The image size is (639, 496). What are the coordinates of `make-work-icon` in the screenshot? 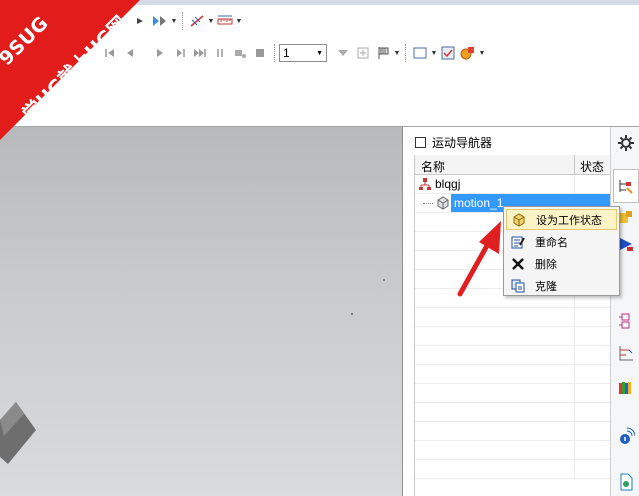 It's located at (519, 219).